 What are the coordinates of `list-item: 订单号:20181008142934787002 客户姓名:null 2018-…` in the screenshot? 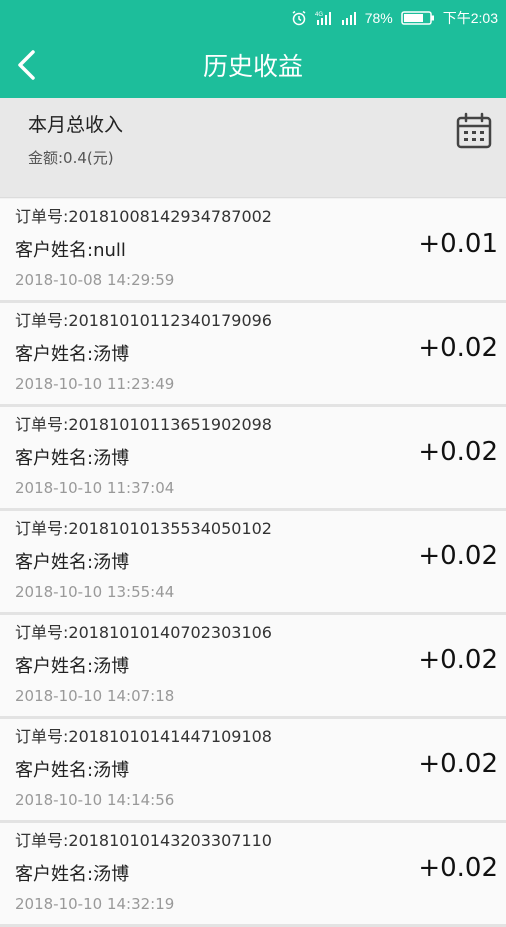 It's located at (253, 251).